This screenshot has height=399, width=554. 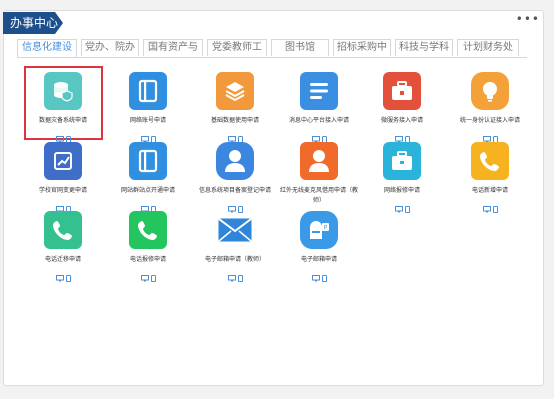 What do you see at coordinates (62, 120) in the screenshot?
I see `app-label: 数据灾备系统申请` at bounding box center [62, 120].